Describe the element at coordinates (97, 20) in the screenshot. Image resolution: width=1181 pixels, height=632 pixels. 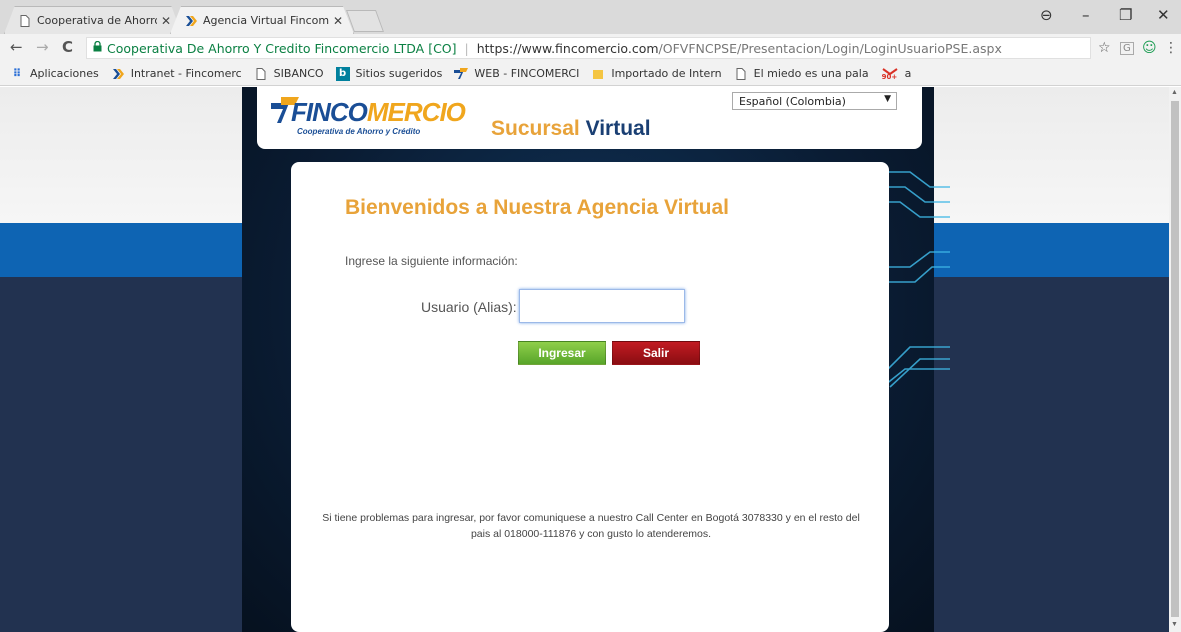
I see `tab-title: Cooperativa de Ahorro y` at that location.